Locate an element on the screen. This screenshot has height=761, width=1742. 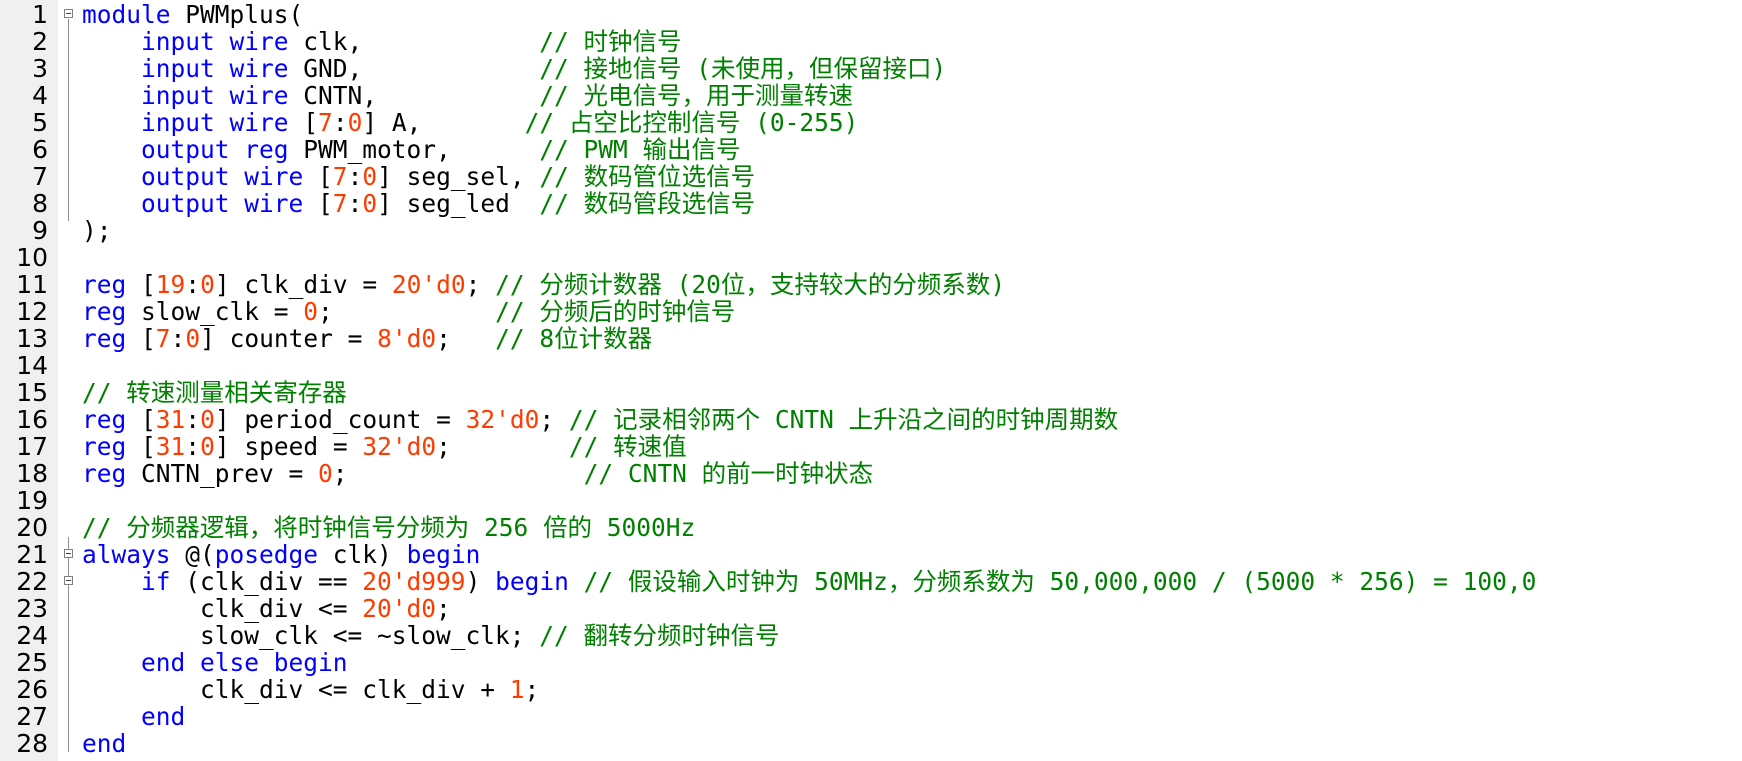
code-text: end is located at coordinates (104, 743).